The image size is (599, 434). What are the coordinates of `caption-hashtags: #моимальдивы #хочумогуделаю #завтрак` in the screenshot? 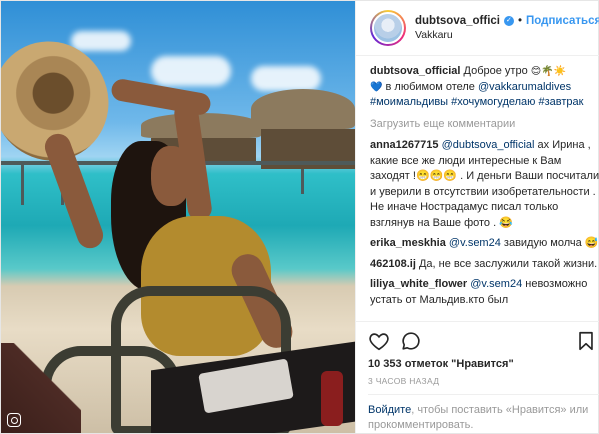 It's located at (476, 102).